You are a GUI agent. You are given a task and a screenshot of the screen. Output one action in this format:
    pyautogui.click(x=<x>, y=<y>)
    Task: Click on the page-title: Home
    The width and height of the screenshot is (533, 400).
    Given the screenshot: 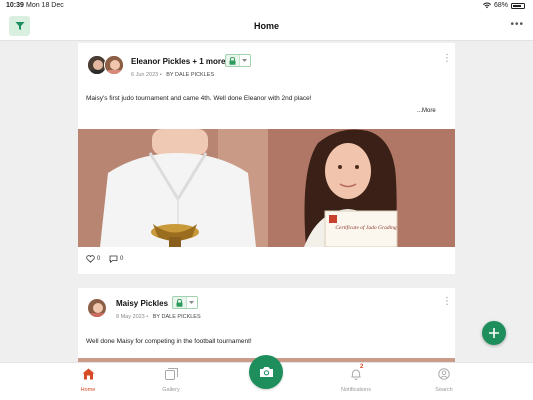 What is the action you would take?
    pyautogui.click(x=266, y=26)
    